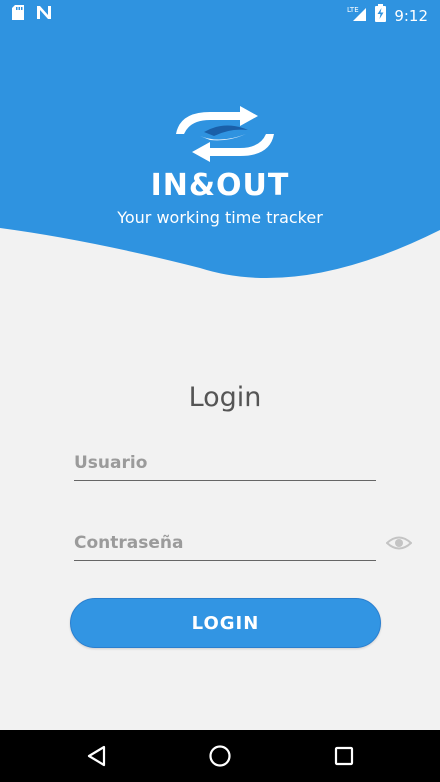 The height and width of the screenshot is (782, 440). Describe the element at coordinates (399, 543) in the screenshot. I see `show-password-eye-icon` at that location.